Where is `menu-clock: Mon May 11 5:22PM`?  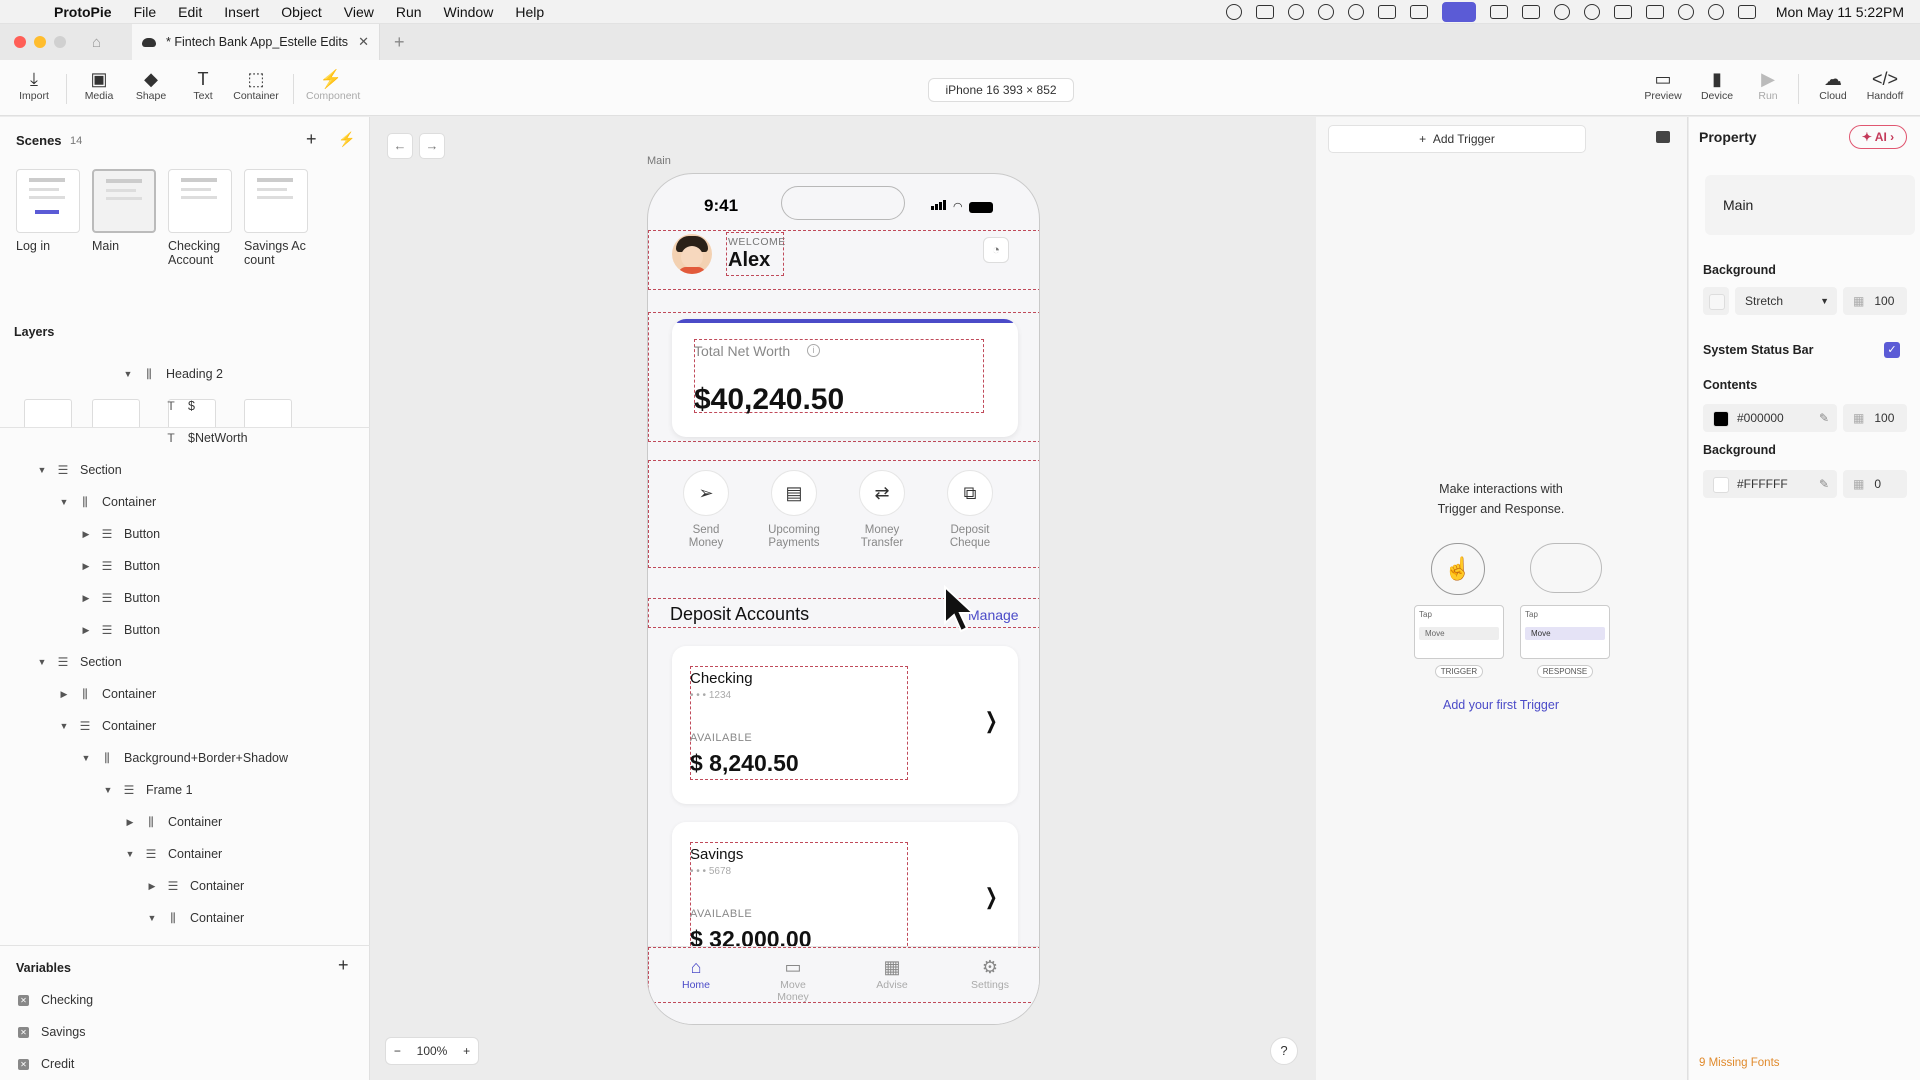 menu-clock: Mon May 11 5:22PM is located at coordinates (1840, 12).